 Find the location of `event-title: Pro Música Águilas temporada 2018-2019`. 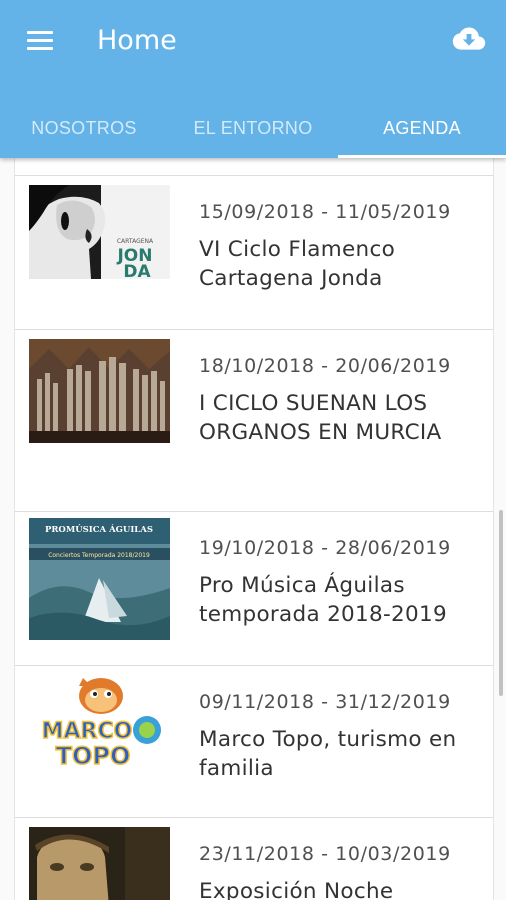

event-title: Pro Música Águilas temporada 2018-2019 is located at coordinates (342, 600).